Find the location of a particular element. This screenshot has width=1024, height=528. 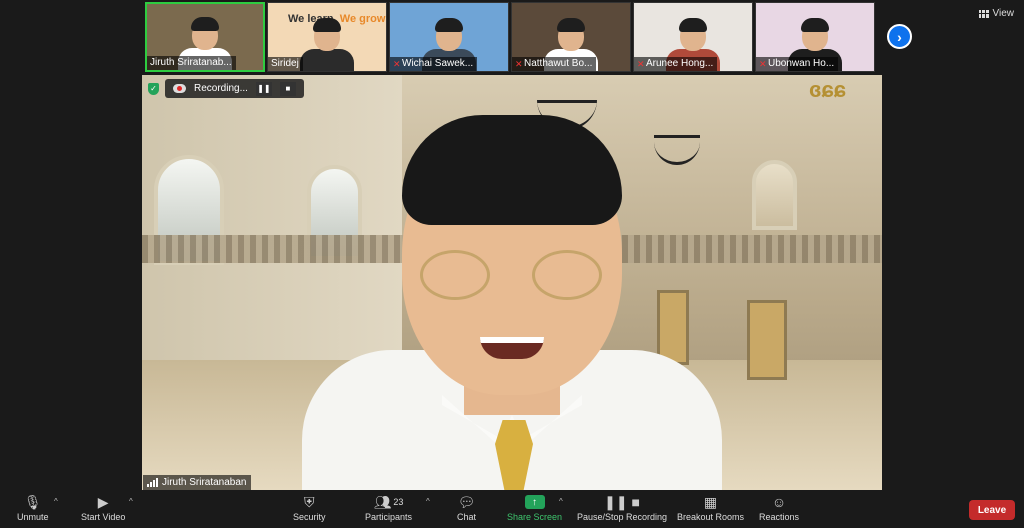

participant-name-label: Siridej is located at coordinates (285, 64).